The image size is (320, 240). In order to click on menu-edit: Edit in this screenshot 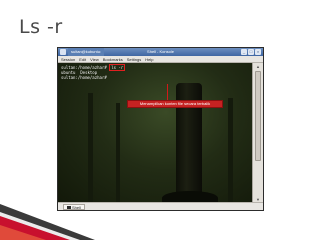, I will do `click(82, 59)`.